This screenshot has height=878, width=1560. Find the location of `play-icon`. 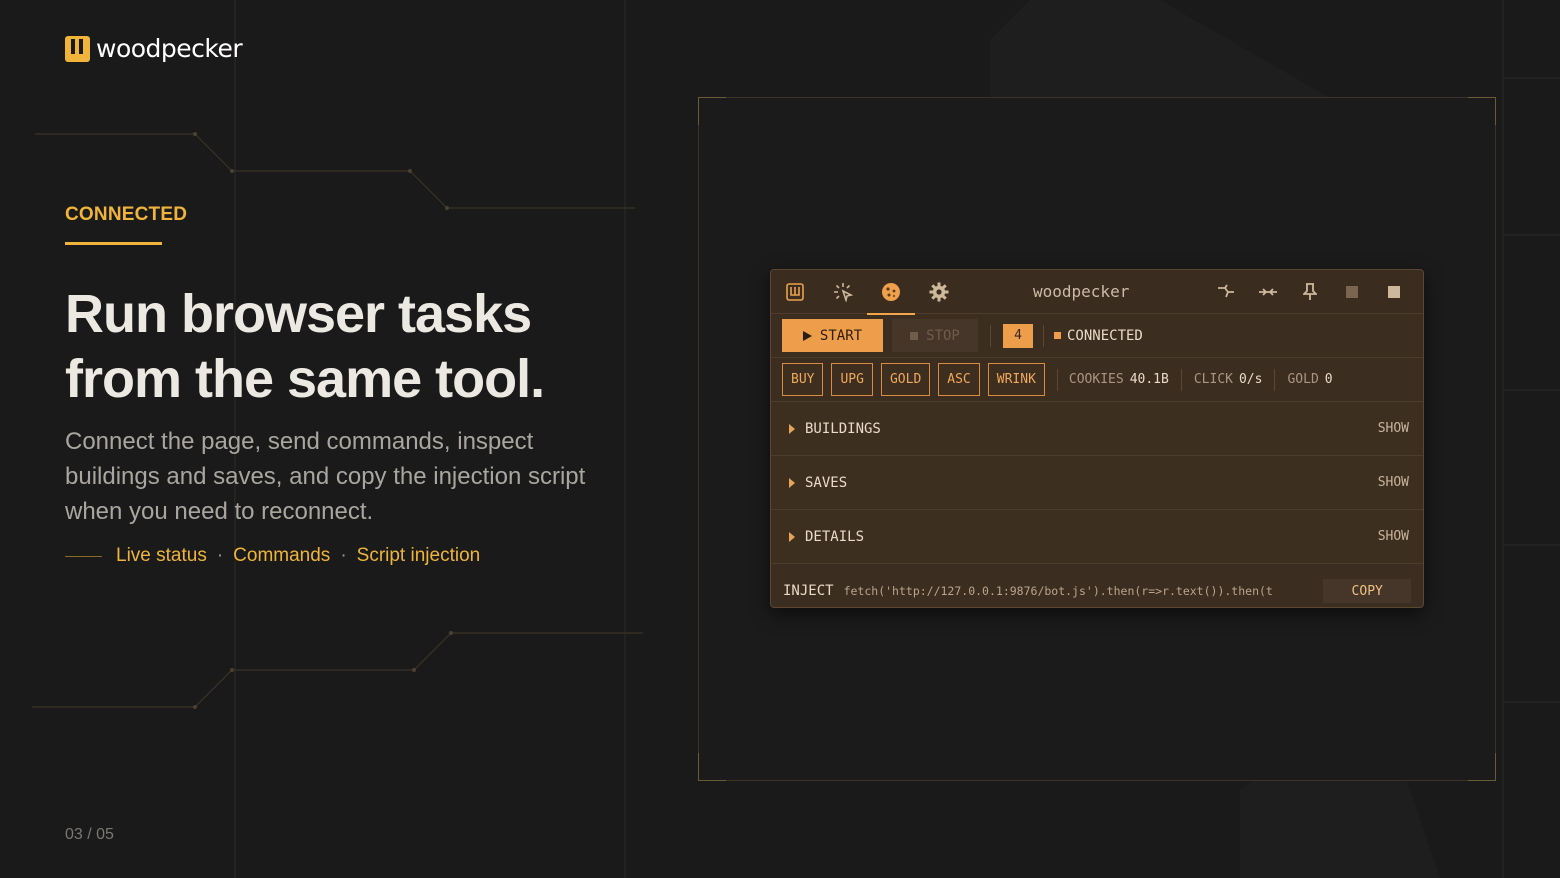

play-icon is located at coordinates (807, 335).